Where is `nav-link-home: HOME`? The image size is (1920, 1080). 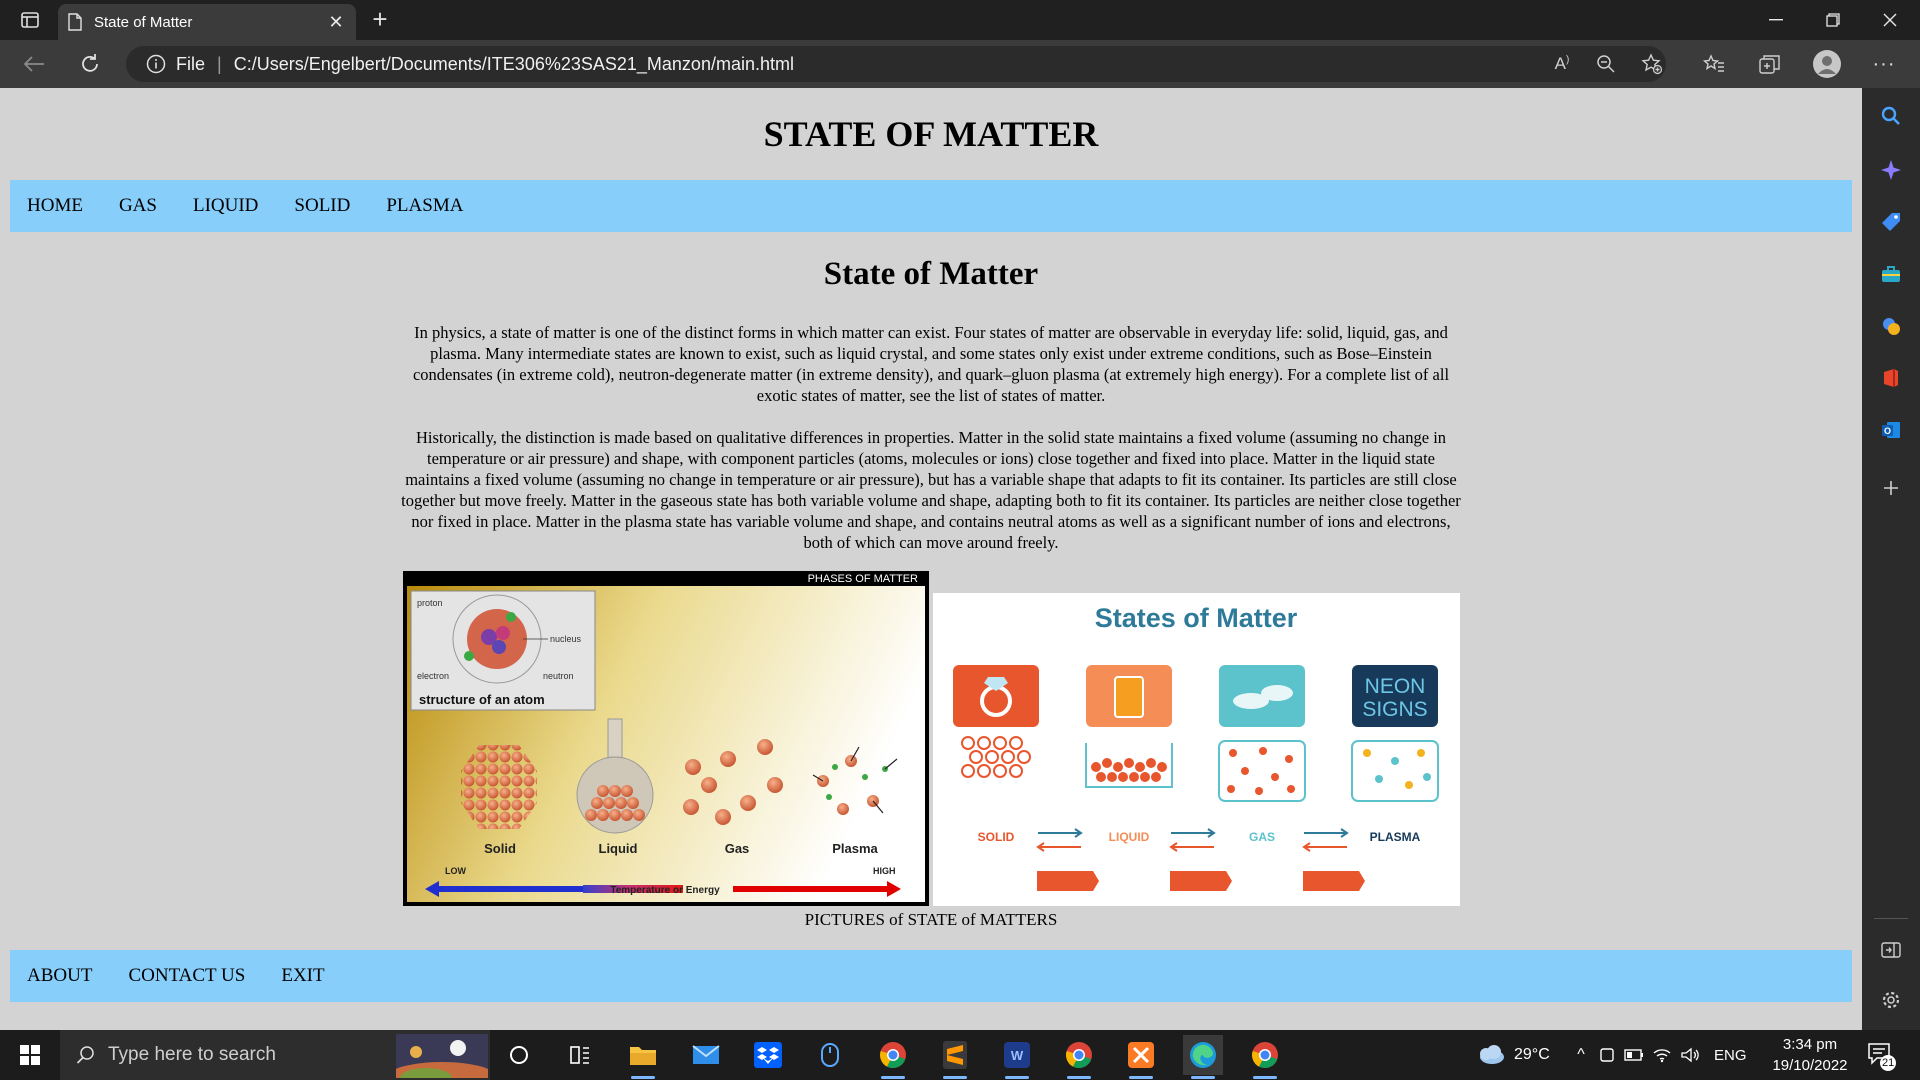 nav-link-home: HOME is located at coordinates (55, 206).